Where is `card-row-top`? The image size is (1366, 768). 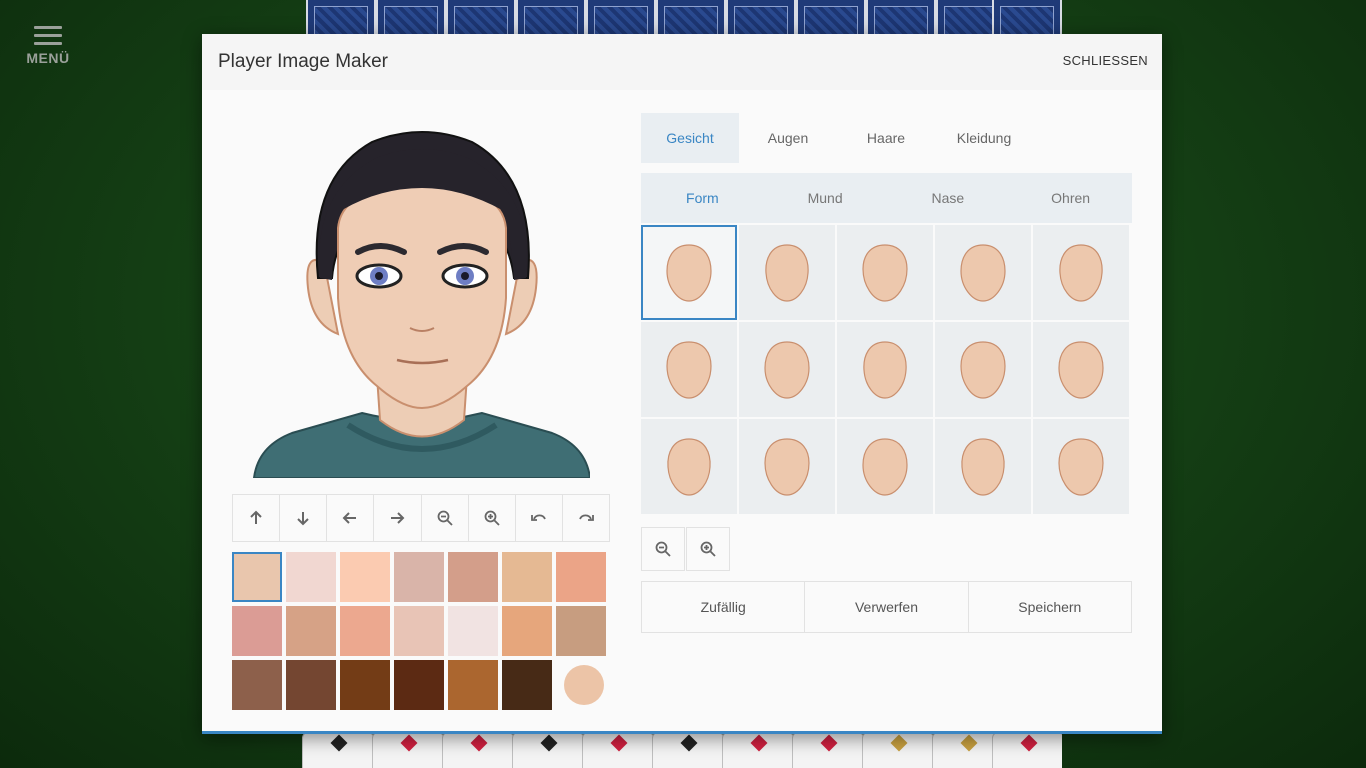
card-row-top is located at coordinates (682, 18).